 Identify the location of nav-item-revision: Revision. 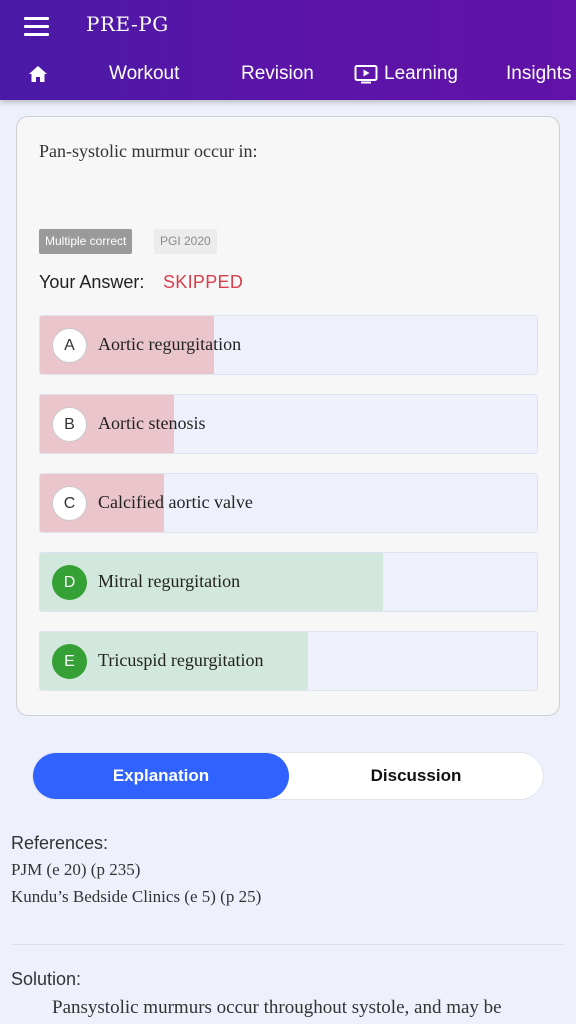
(277, 74).